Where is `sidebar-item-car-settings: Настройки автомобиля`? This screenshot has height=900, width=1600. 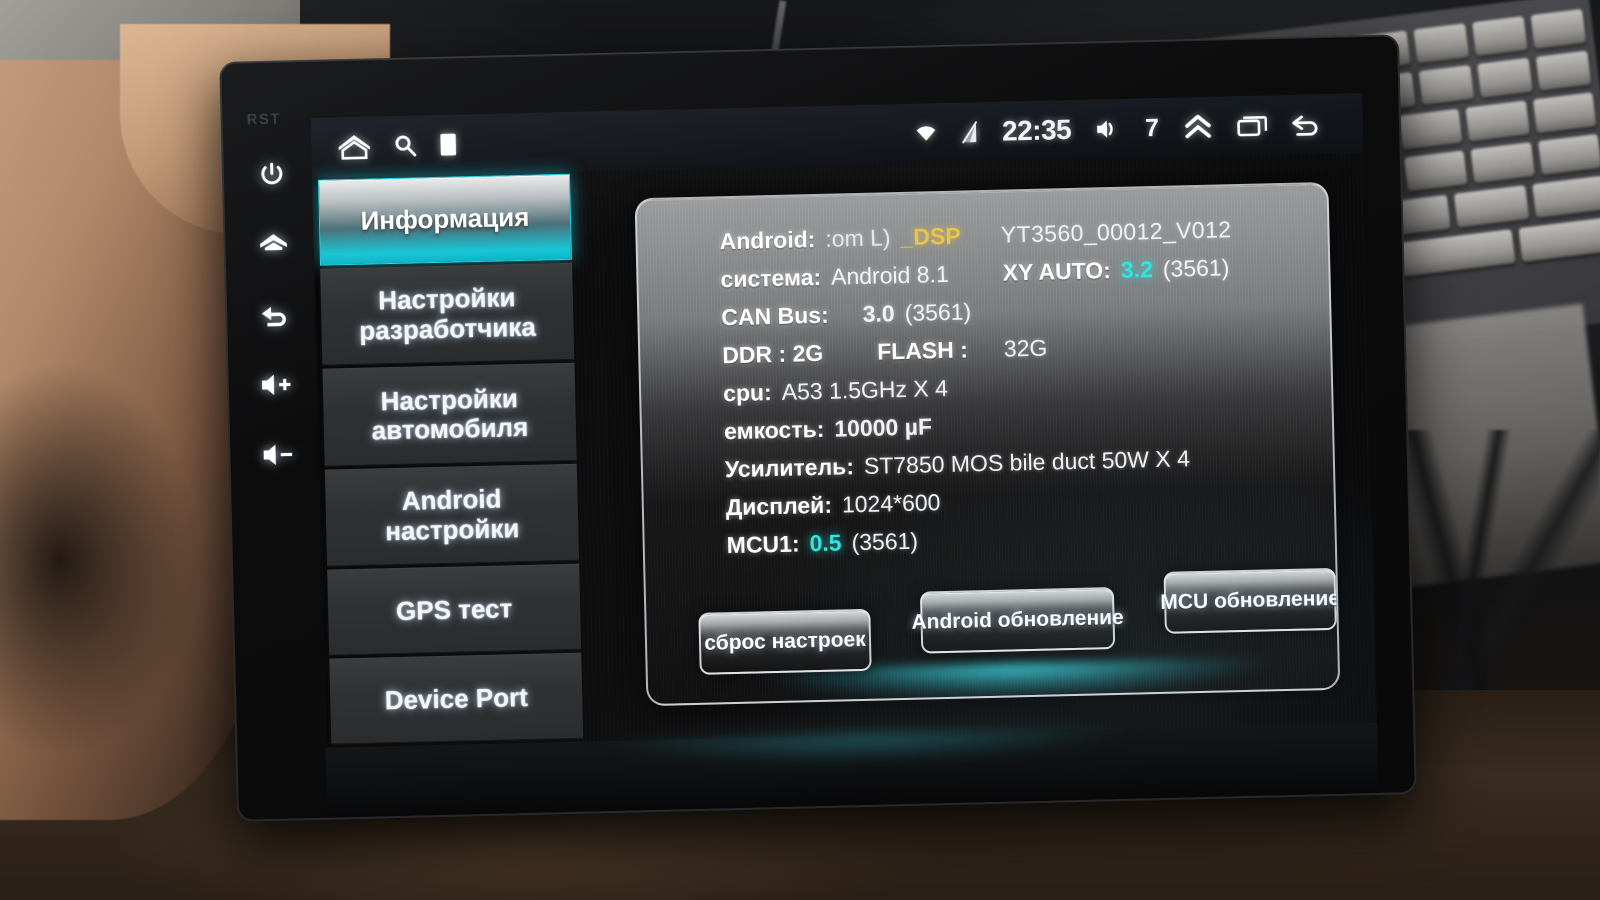
sidebar-item-car-settings: Настройки автомобиля is located at coordinates (449, 415).